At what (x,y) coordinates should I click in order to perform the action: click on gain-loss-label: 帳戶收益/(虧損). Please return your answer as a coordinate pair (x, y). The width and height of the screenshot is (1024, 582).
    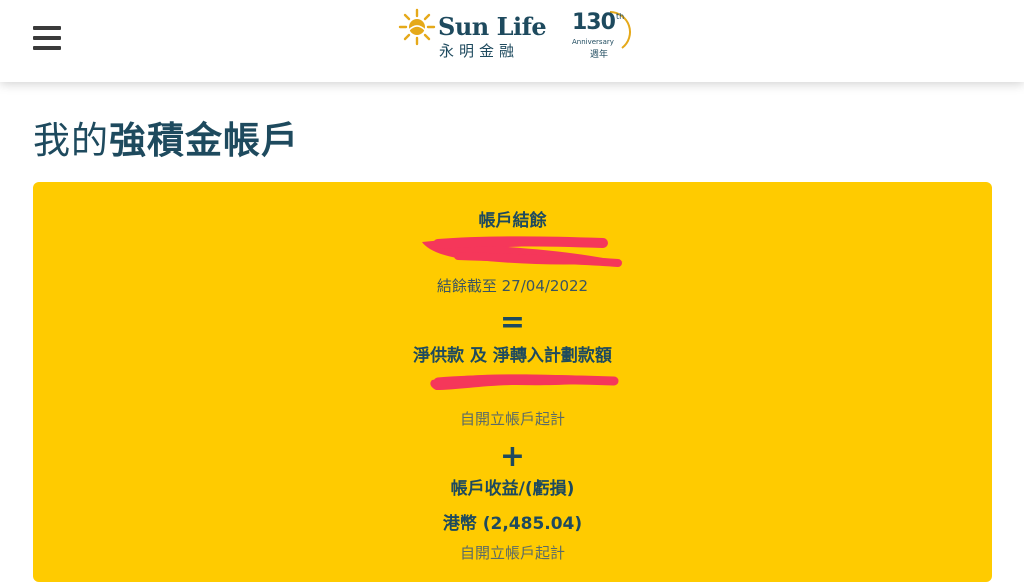
    Looking at the image, I should click on (512, 489).